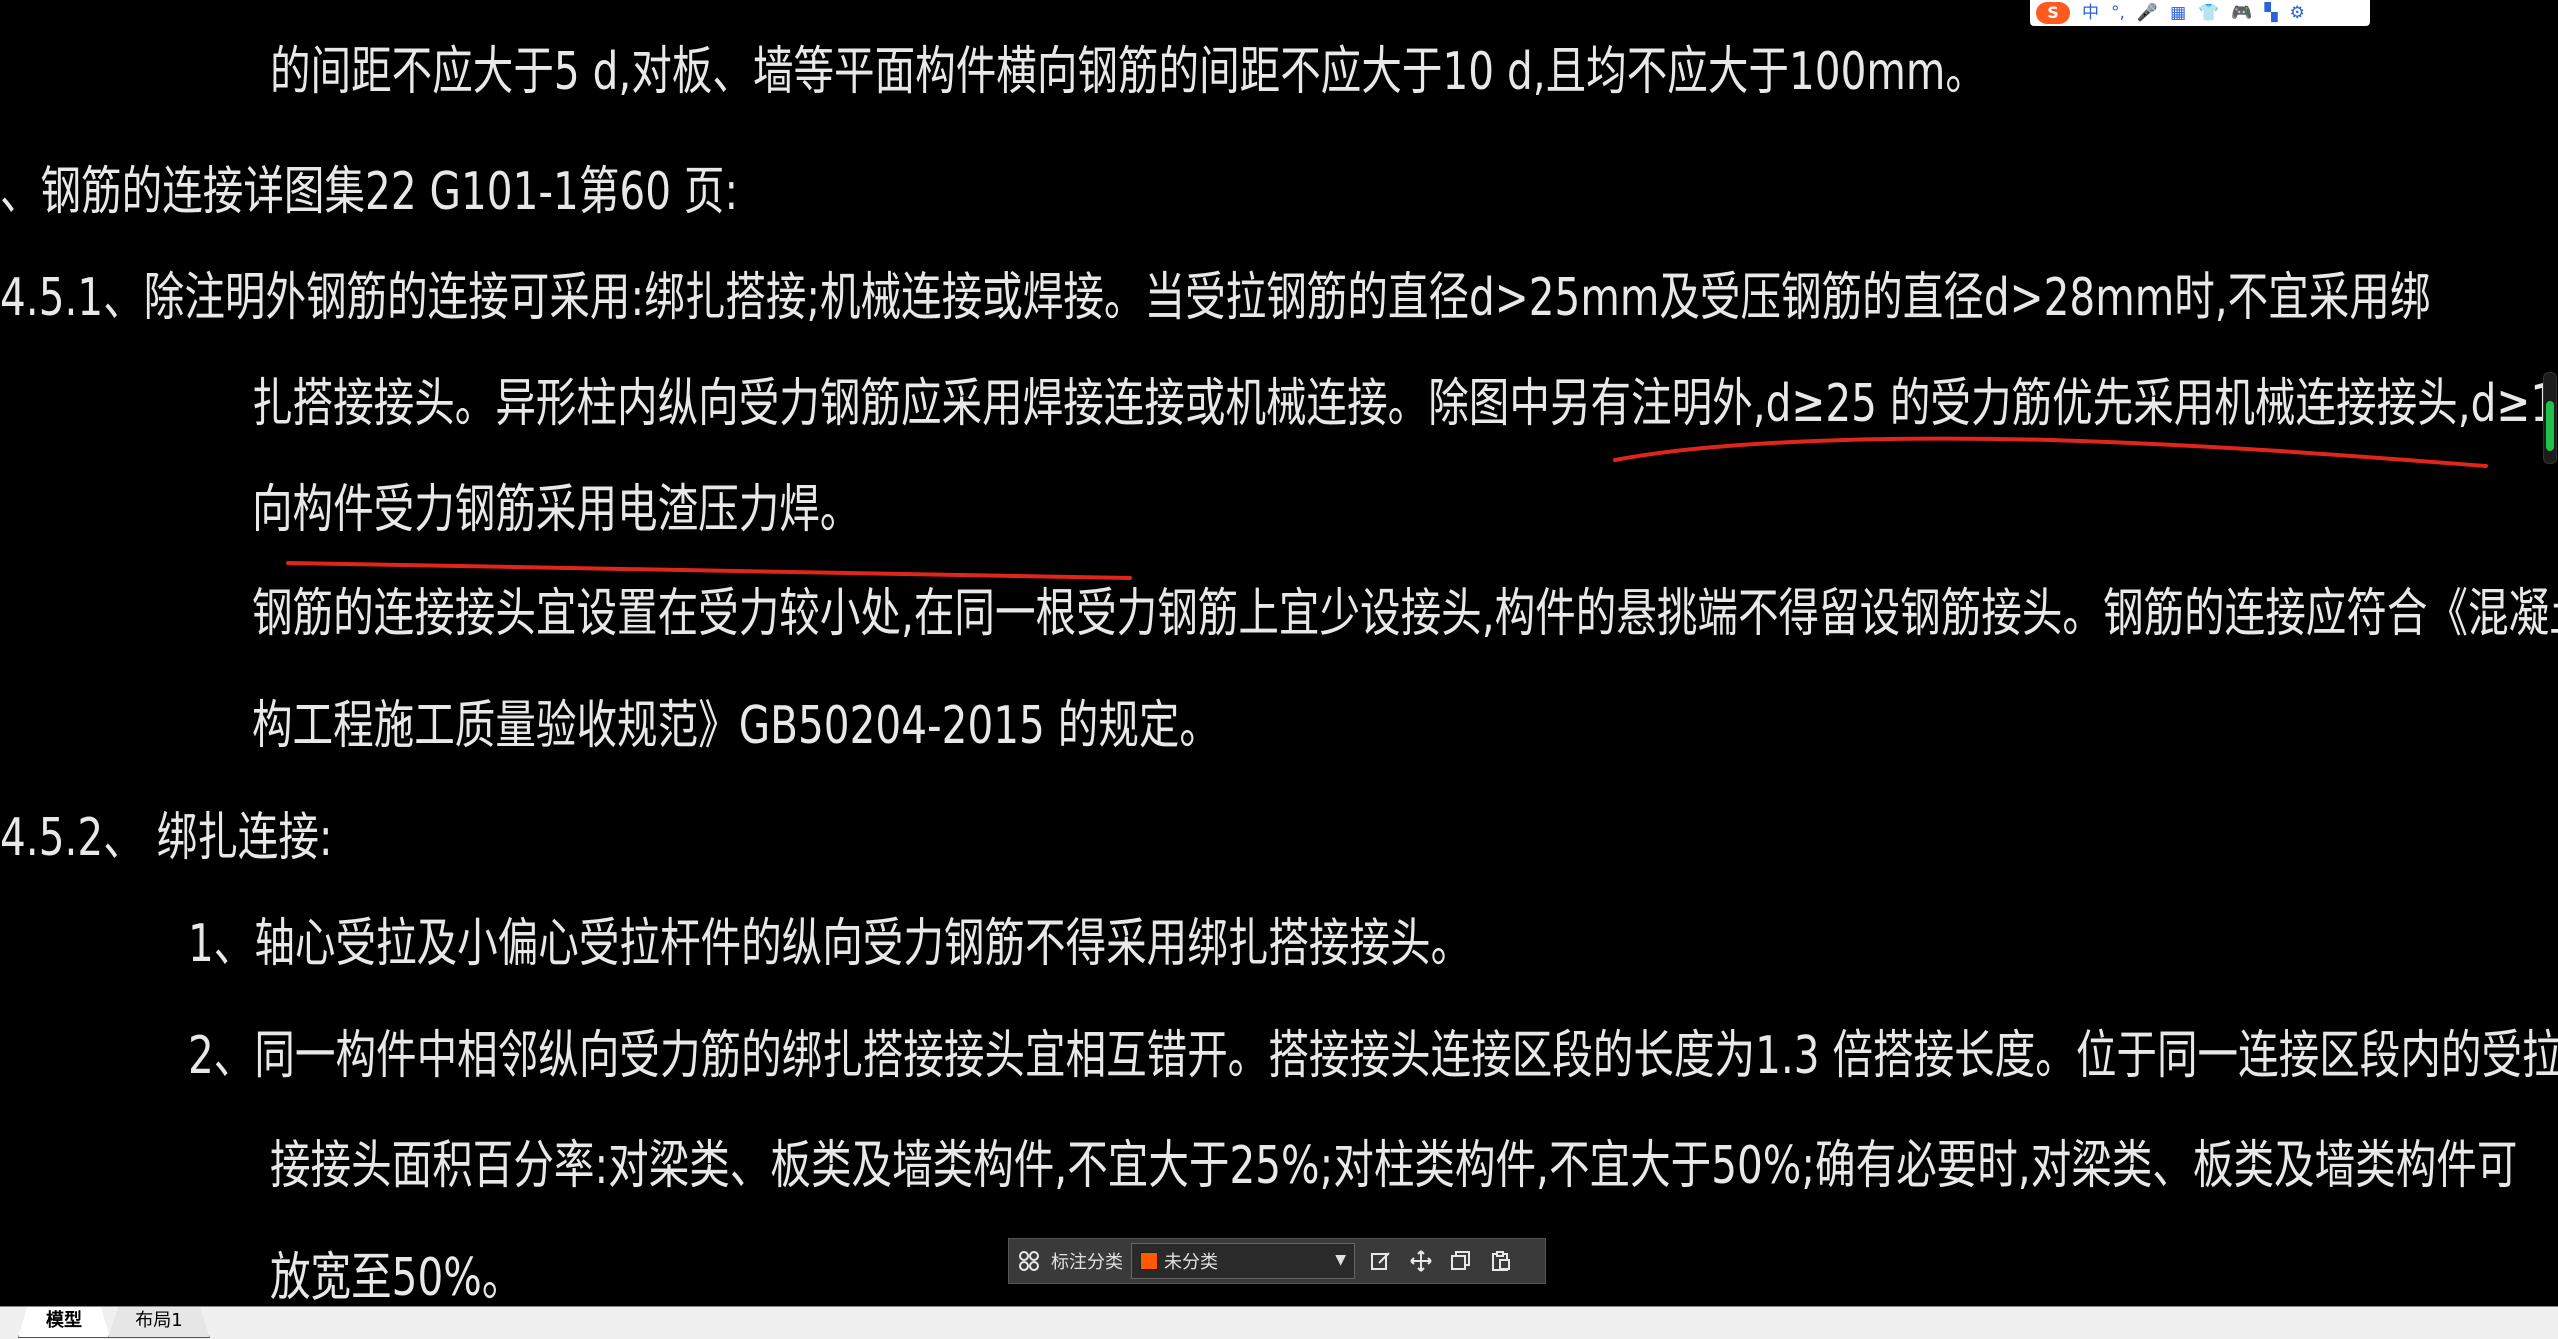 Image resolution: width=2558 pixels, height=1339 pixels. I want to click on tab-layout1: 布局1, so click(159, 1322).